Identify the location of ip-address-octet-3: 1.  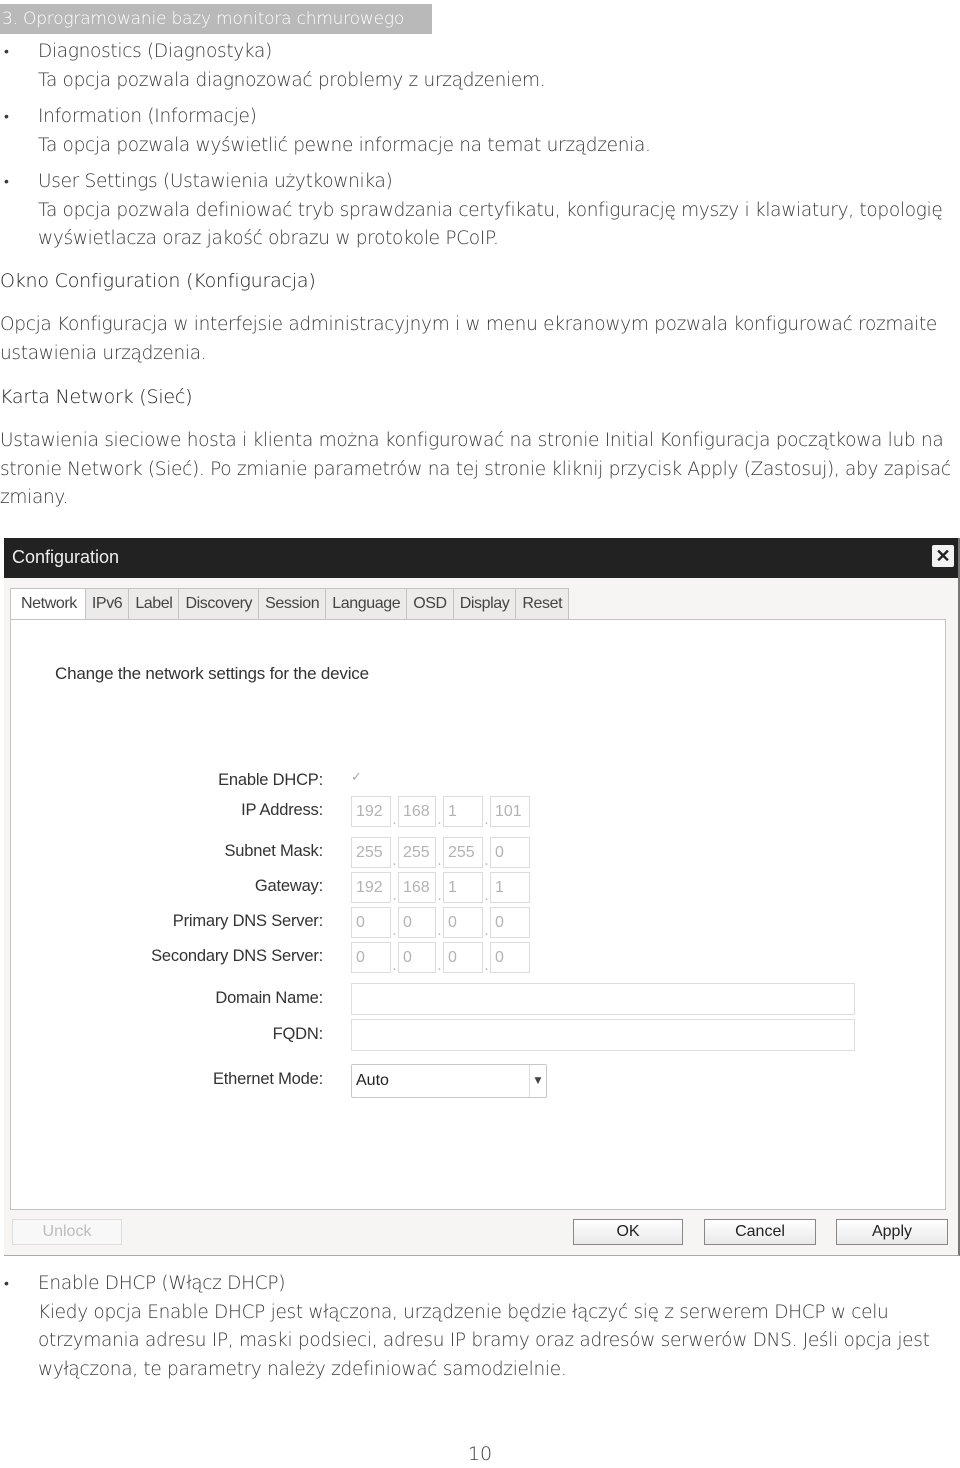
(463, 811).